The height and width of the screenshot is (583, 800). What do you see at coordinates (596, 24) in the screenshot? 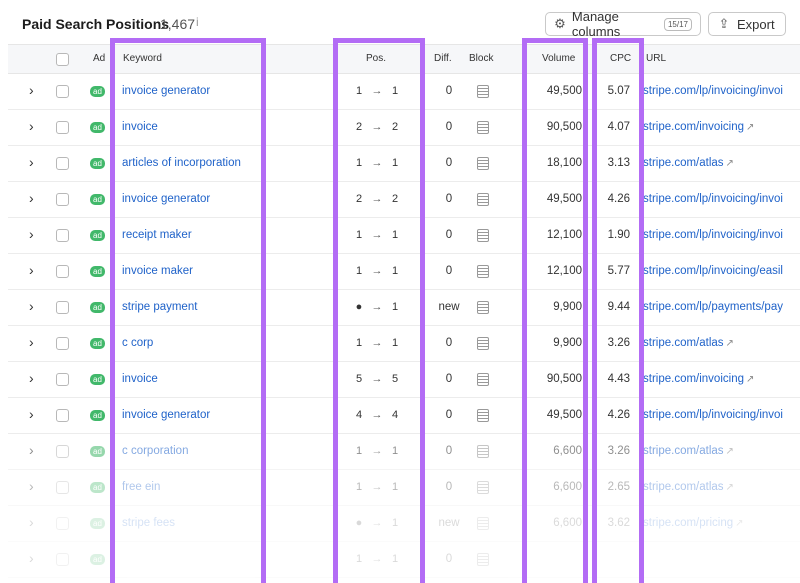
I see `manage-columns-label: Manage columns` at bounding box center [596, 24].